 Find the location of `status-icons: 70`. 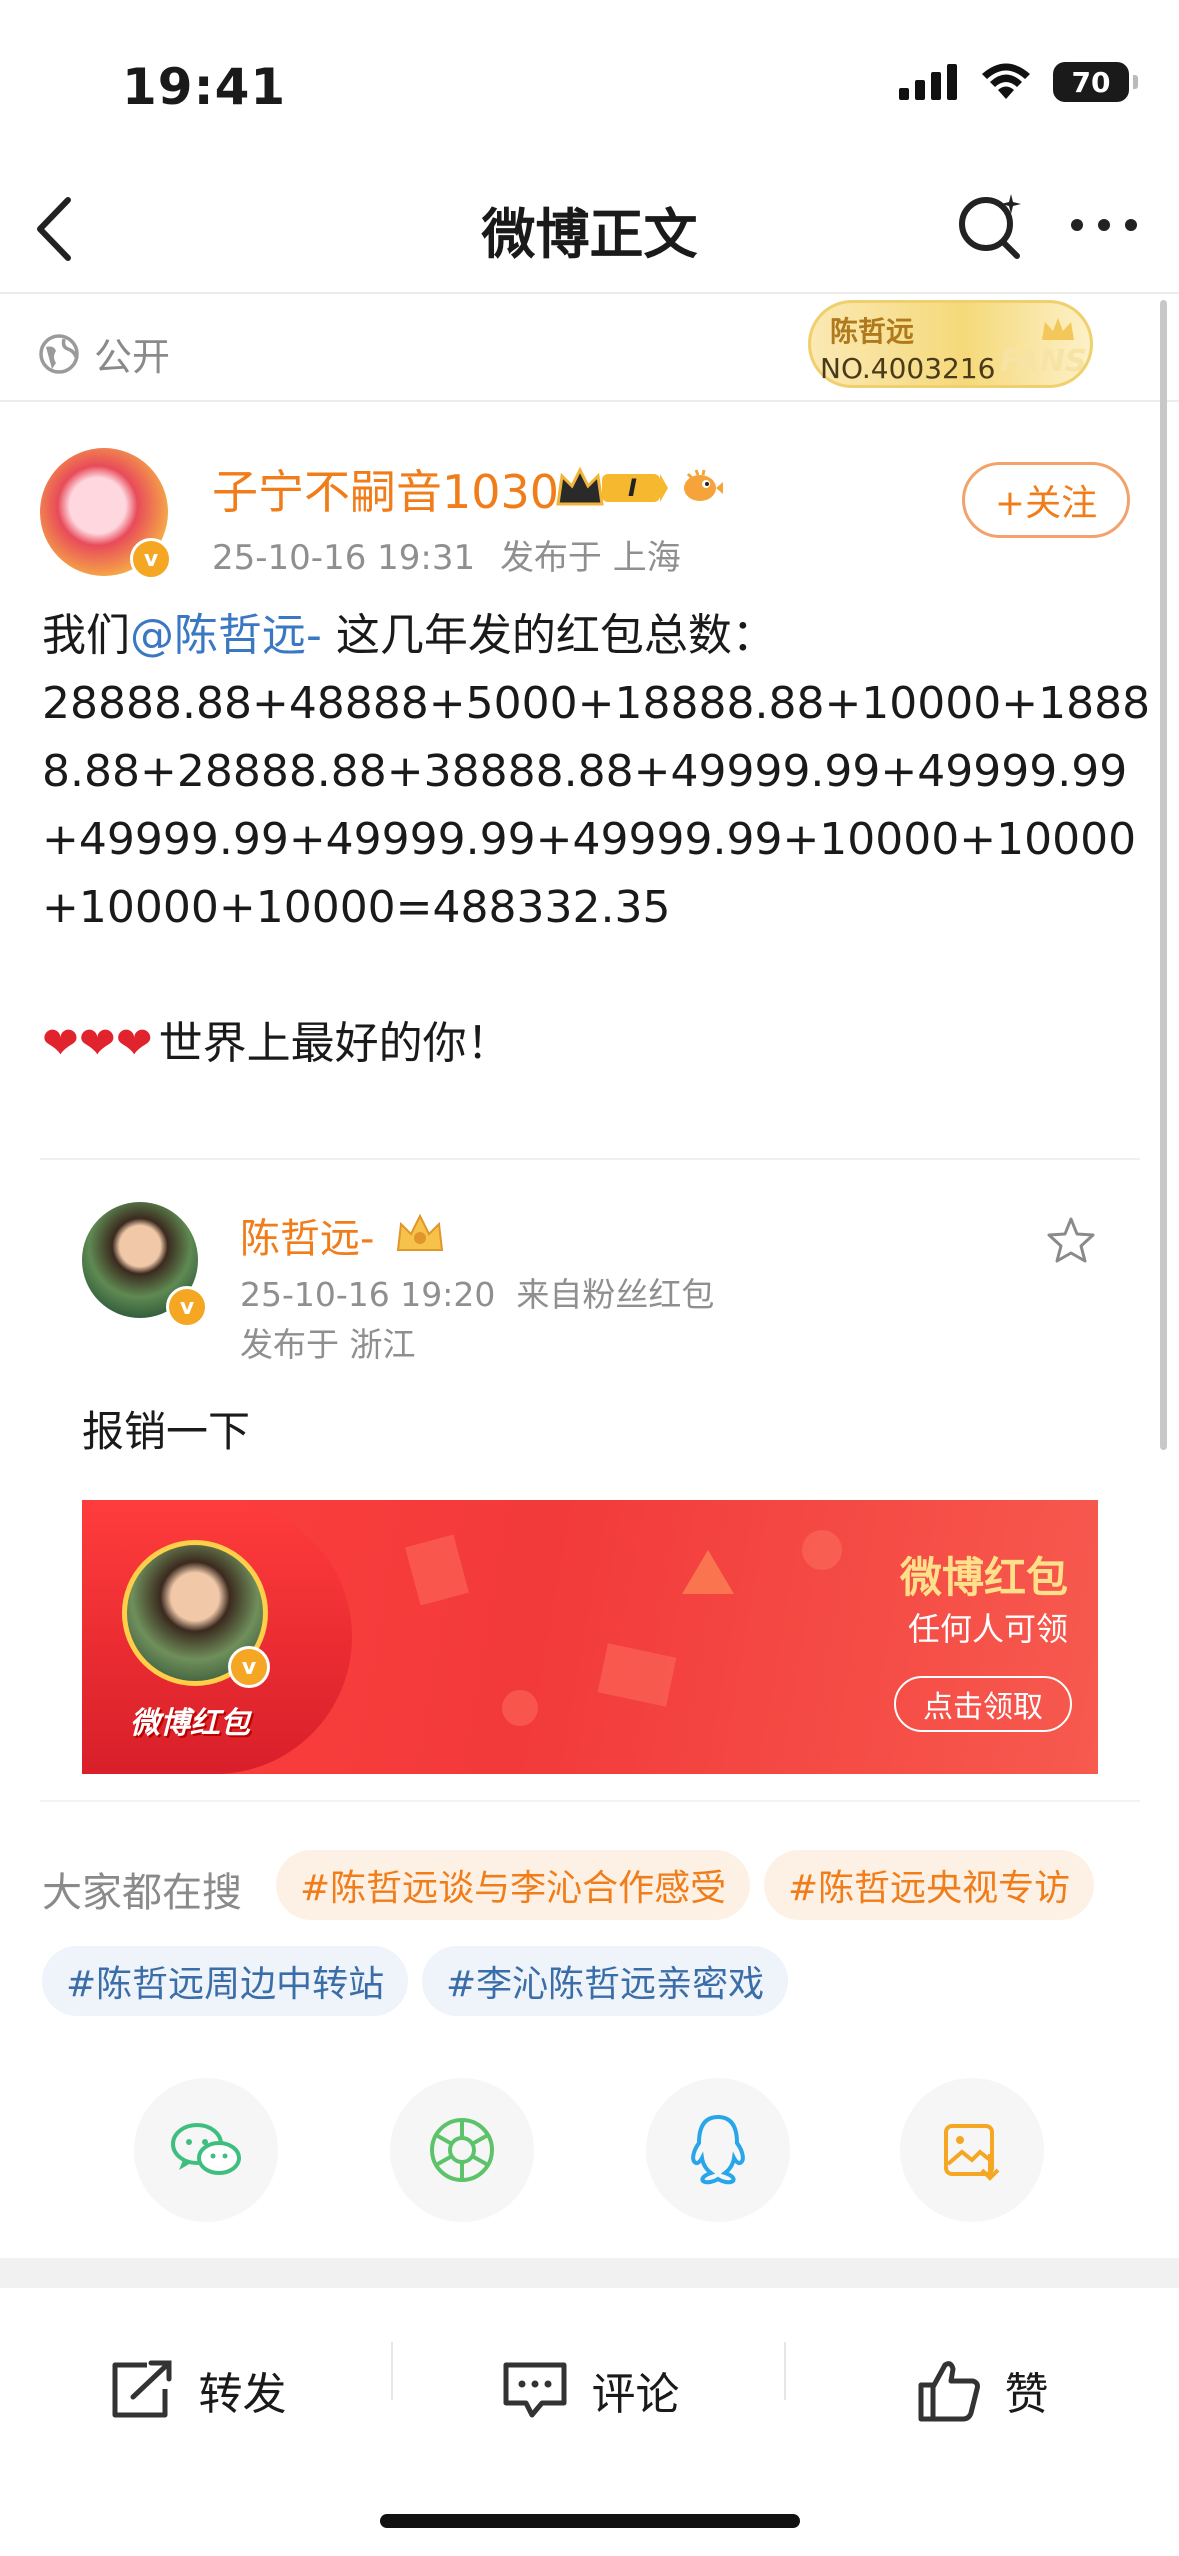

status-icons: 70 is located at coordinates (1018, 82).